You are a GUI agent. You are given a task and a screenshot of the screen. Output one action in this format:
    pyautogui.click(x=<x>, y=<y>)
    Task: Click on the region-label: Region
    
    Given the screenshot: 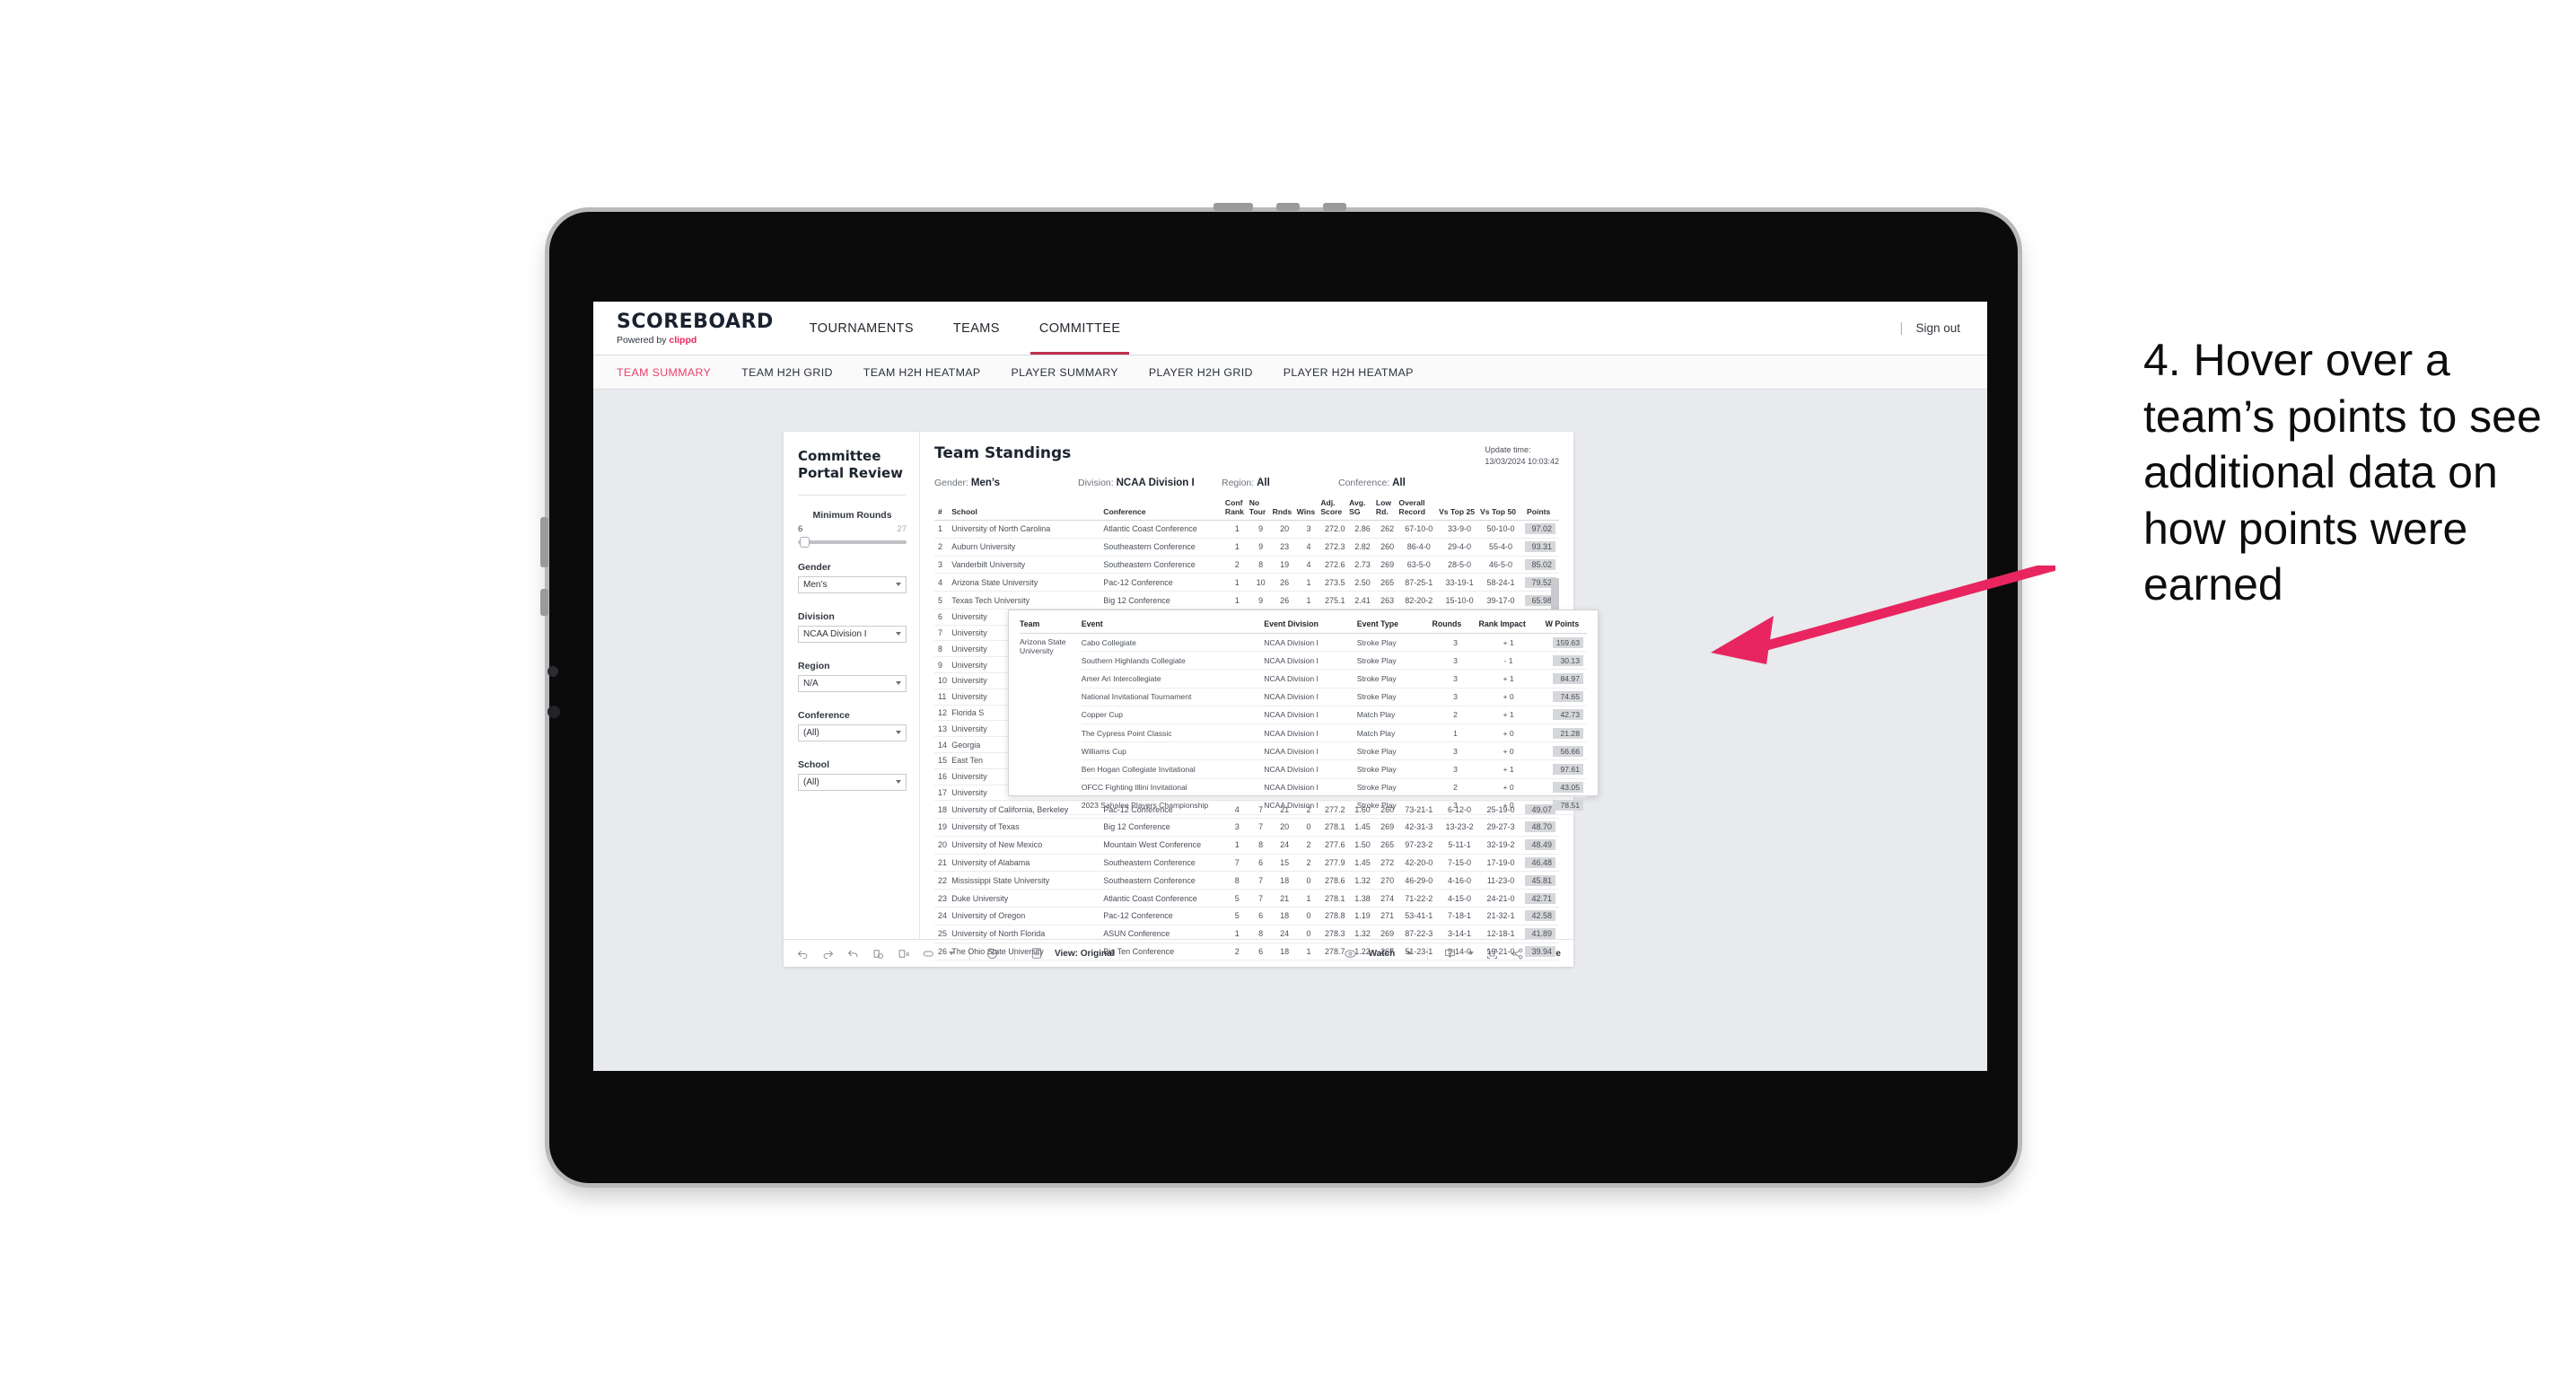 What is the action you would take?
    pyautogui.click(x=814, y=665)
    